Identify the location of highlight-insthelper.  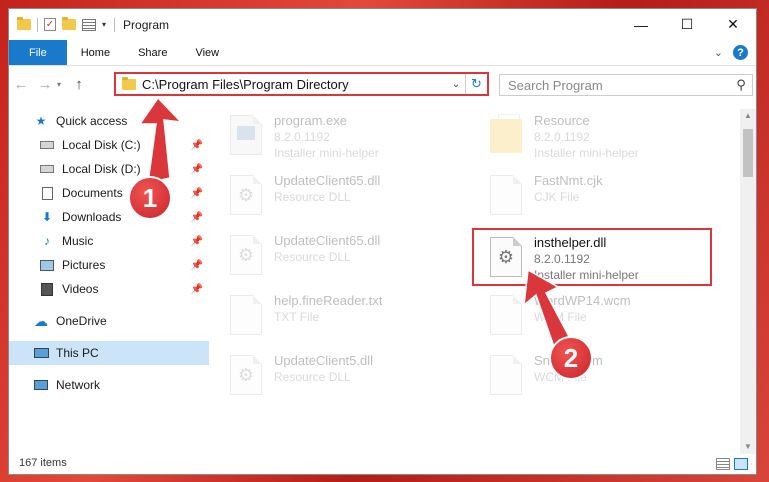
(592, 257).